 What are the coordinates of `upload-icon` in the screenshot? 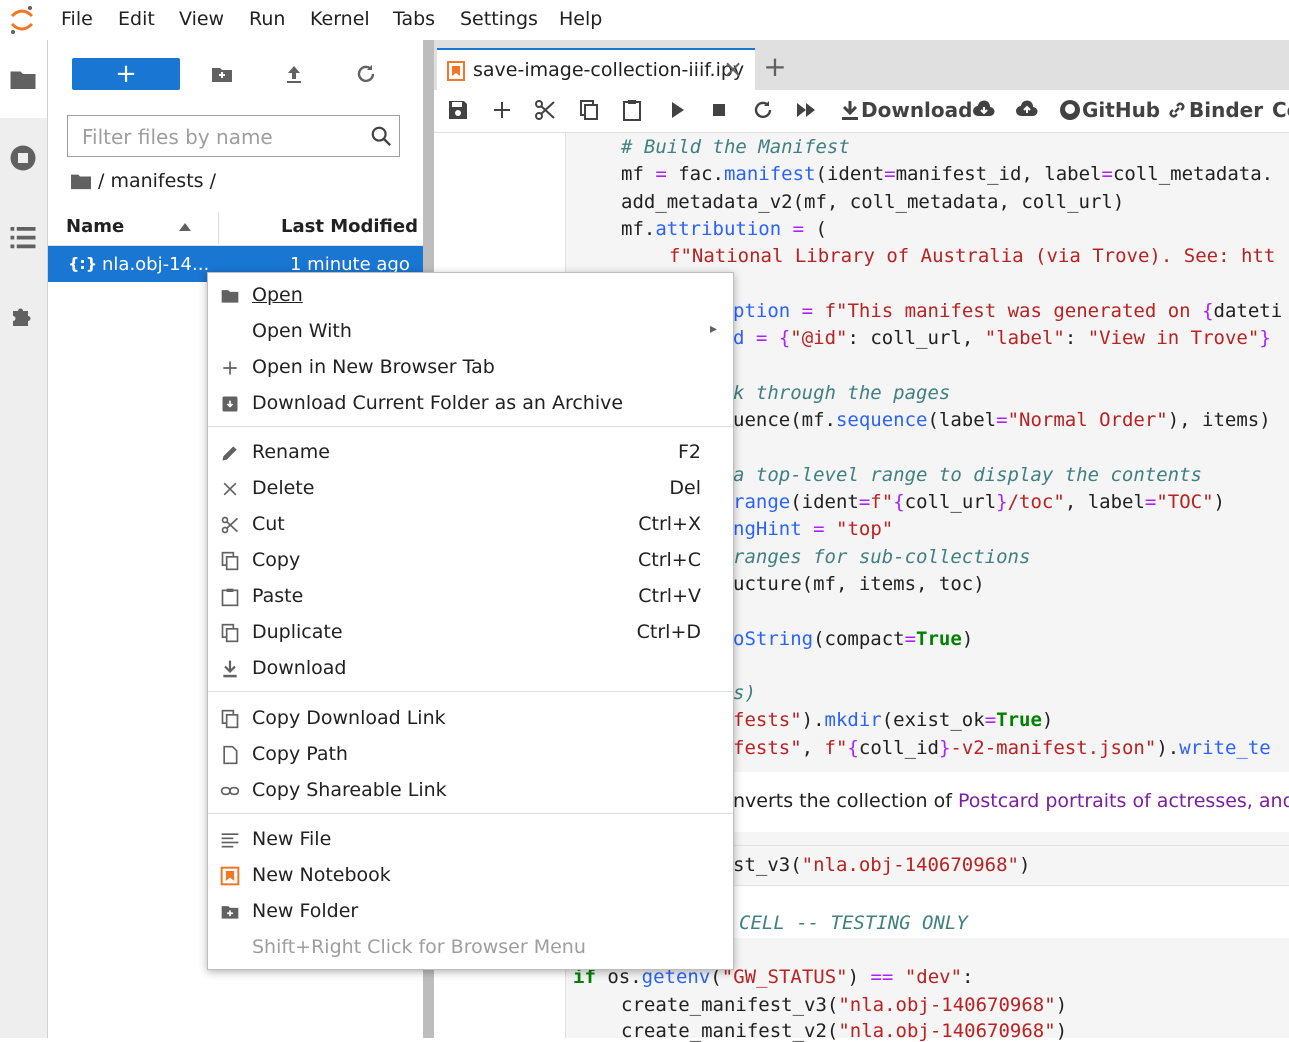 It's located at (294, 74).